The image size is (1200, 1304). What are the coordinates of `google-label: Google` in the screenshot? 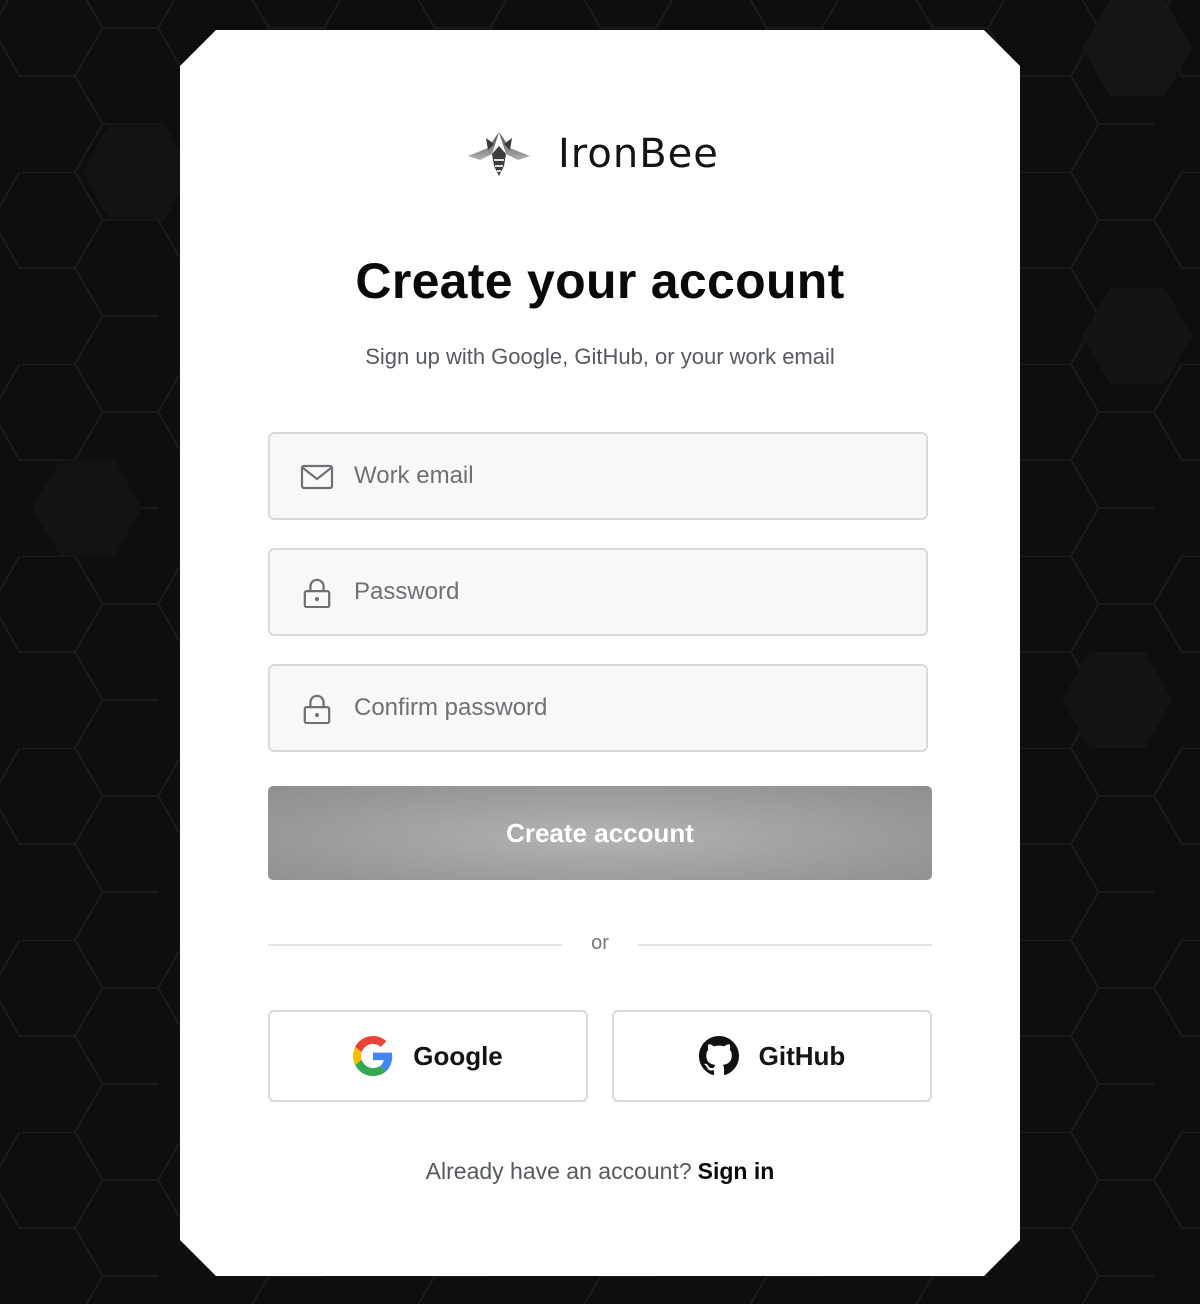 It's located at (458, 1055).